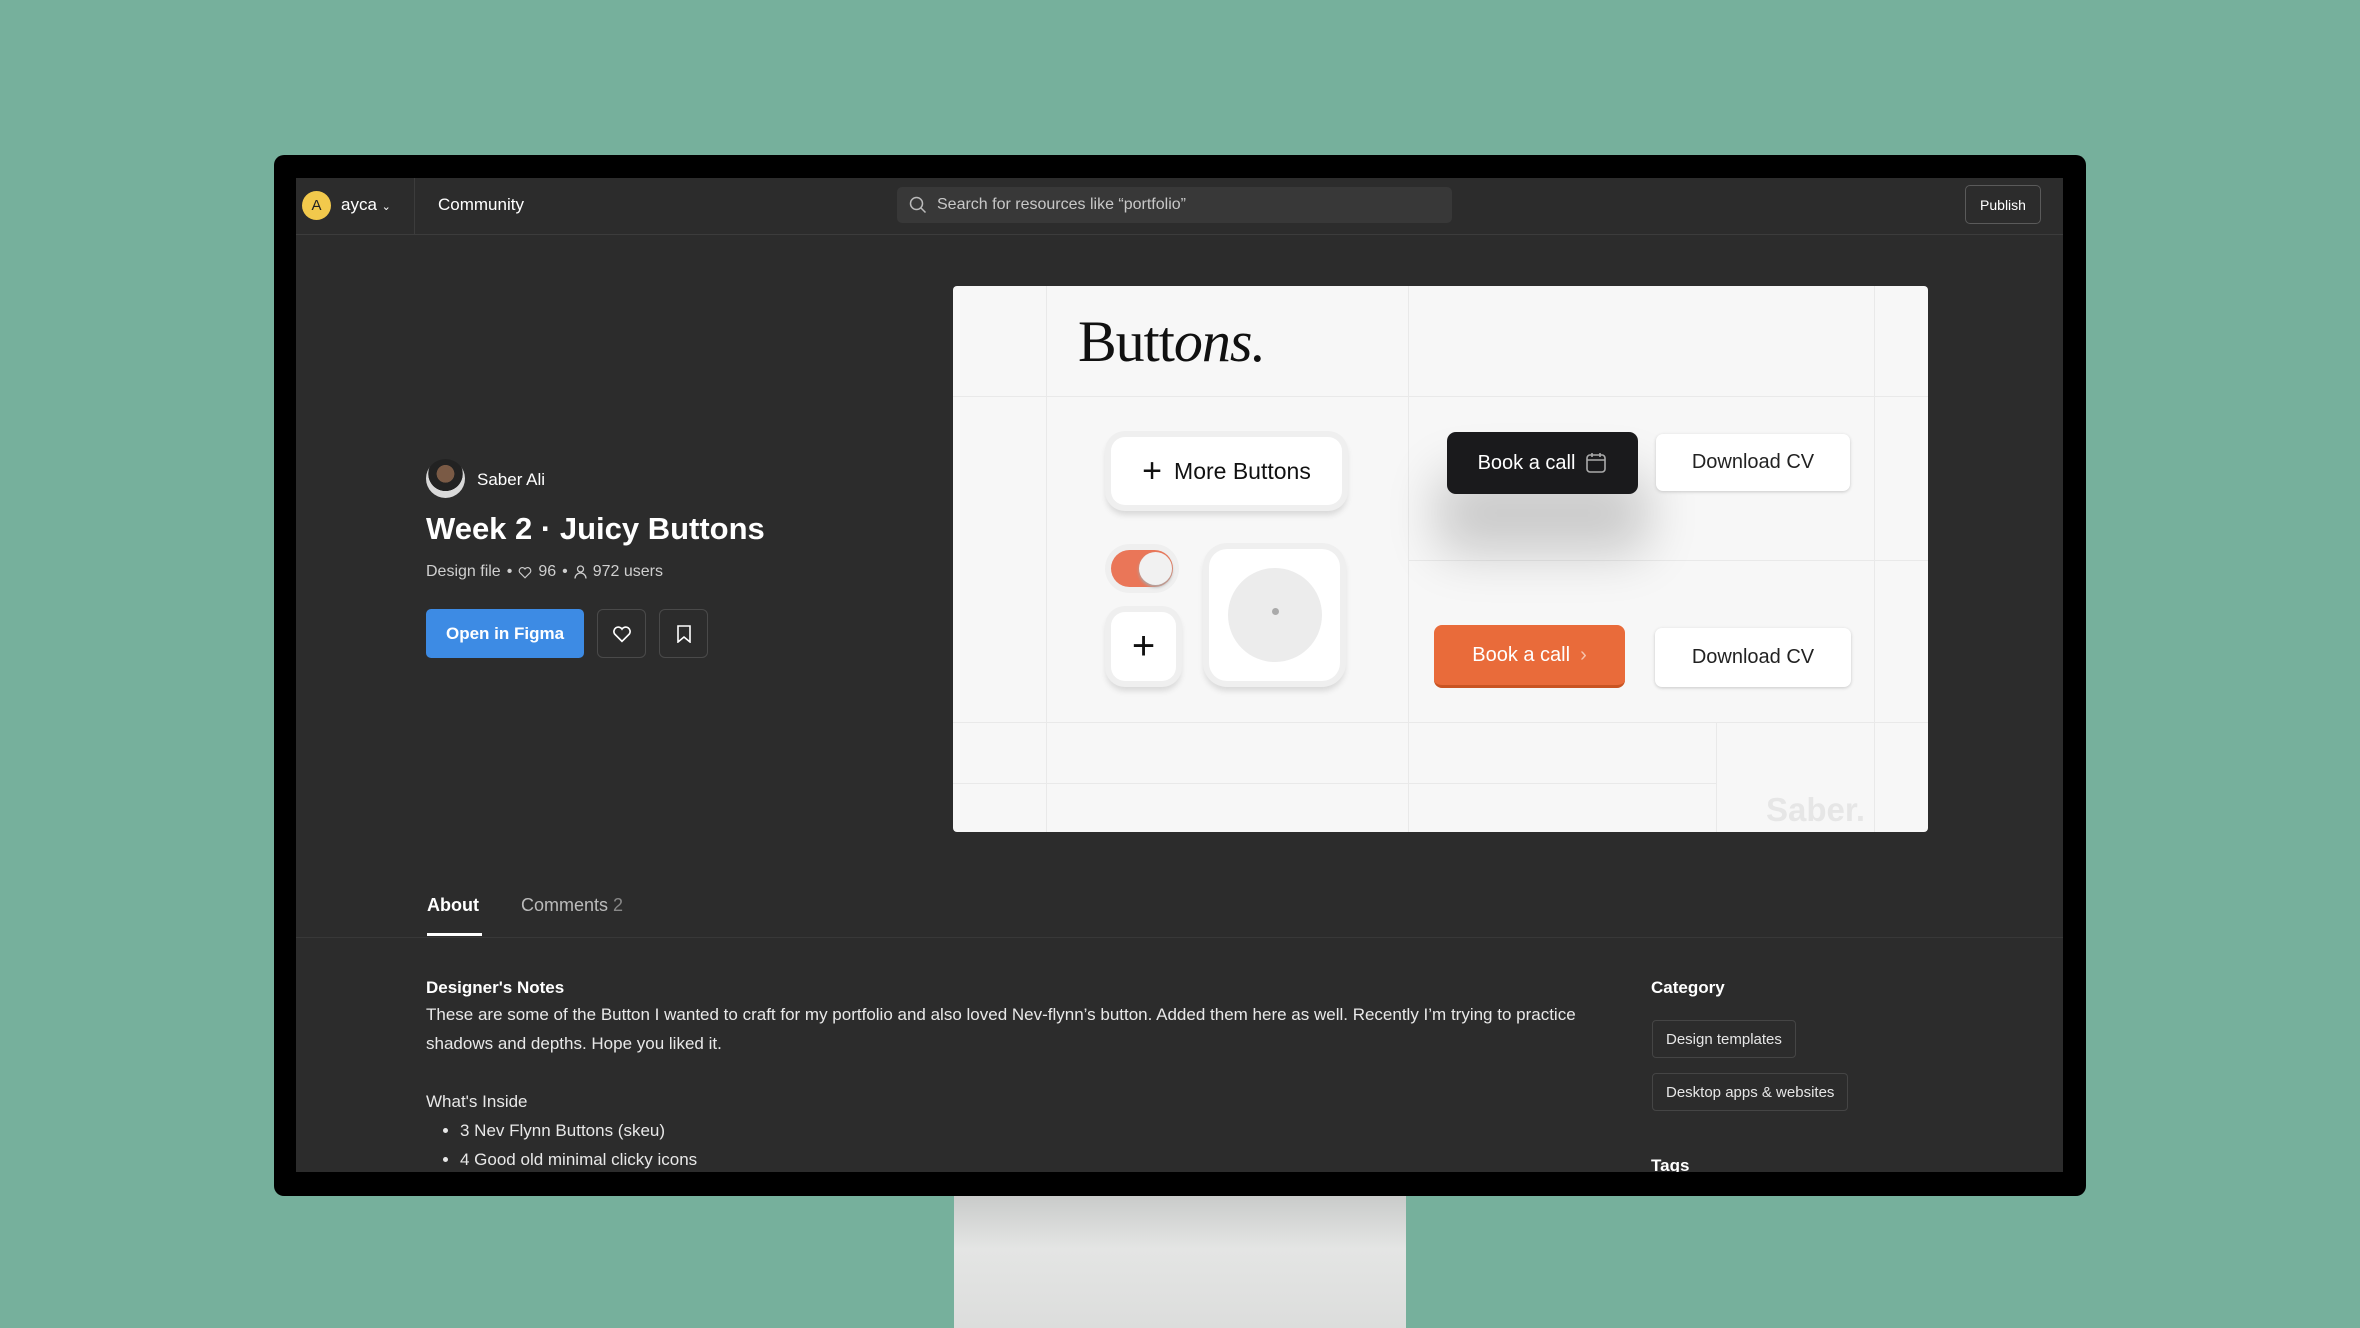 Image resolution: width=2360 pixels, height=1328 pixels. I want to click on saber-watermark: Saber., so click(1816, 809).